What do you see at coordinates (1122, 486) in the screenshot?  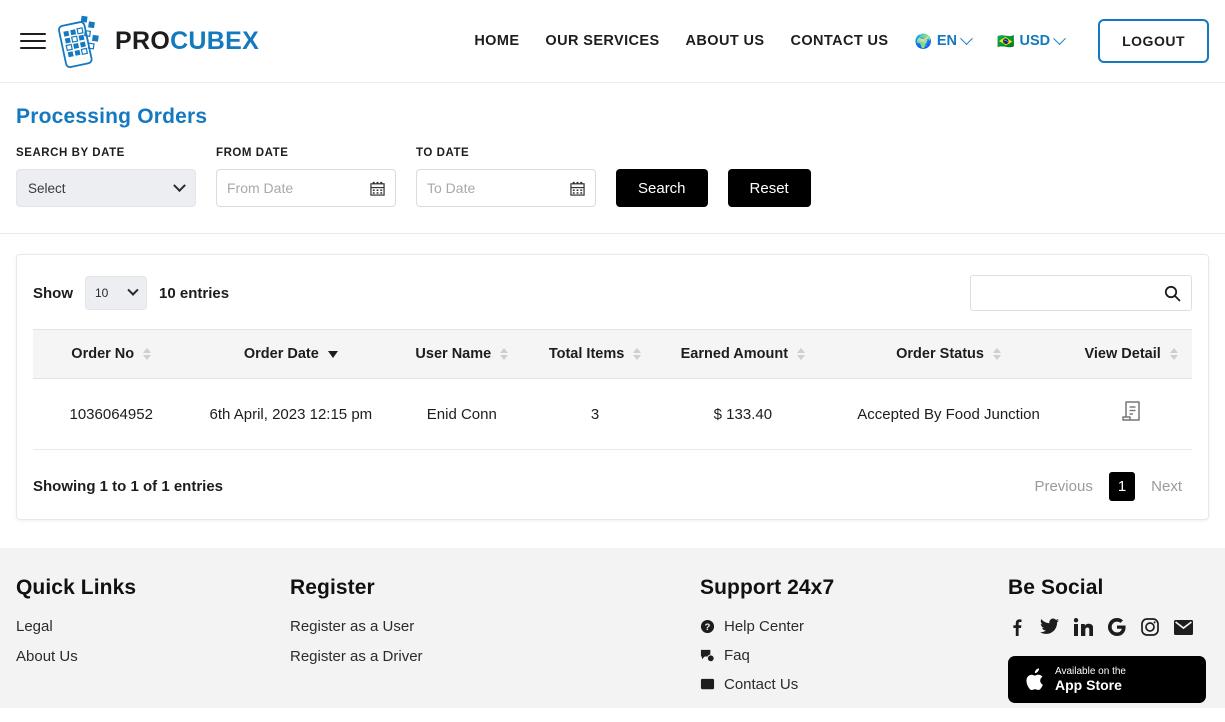 I see `pagination-page-1: 1` at bounding box center [1122, 486].